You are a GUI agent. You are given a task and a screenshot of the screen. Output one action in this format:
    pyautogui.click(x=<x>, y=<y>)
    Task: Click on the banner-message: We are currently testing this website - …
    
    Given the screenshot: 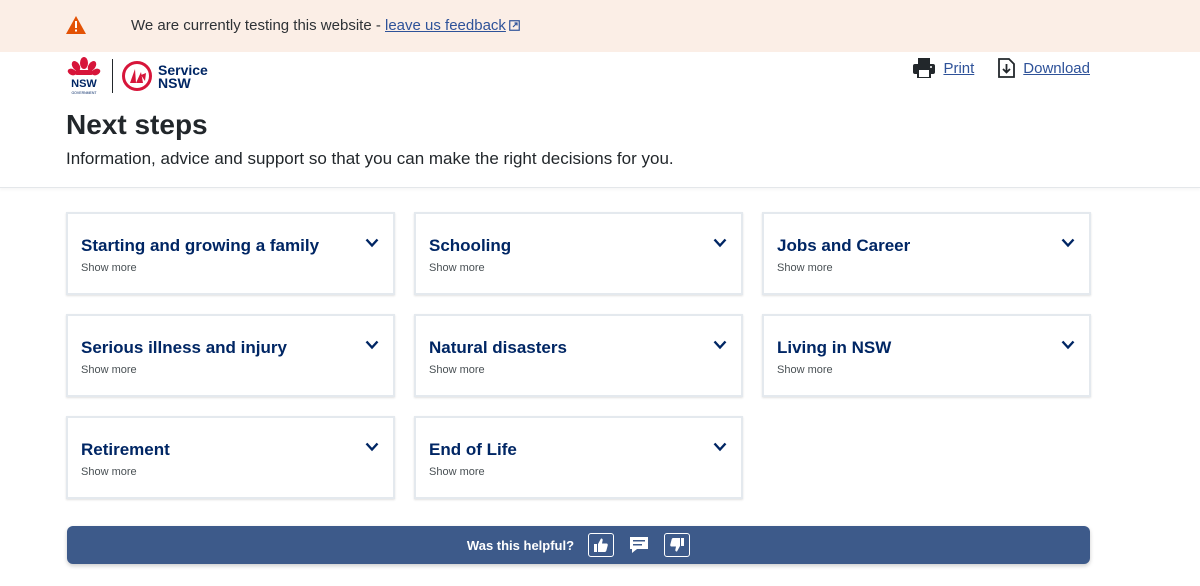 What is the action you would take?
    pyautogui.click(x=325, y=25)
    